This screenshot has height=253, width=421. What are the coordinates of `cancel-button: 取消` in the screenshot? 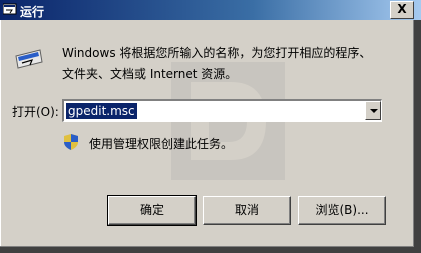 It's located at (247, 210).